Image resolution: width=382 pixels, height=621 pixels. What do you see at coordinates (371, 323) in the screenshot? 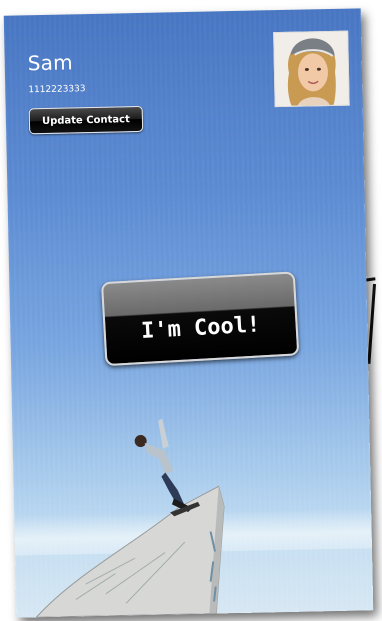
I see `callout-line-vertical` at bounding box center [371, 323].